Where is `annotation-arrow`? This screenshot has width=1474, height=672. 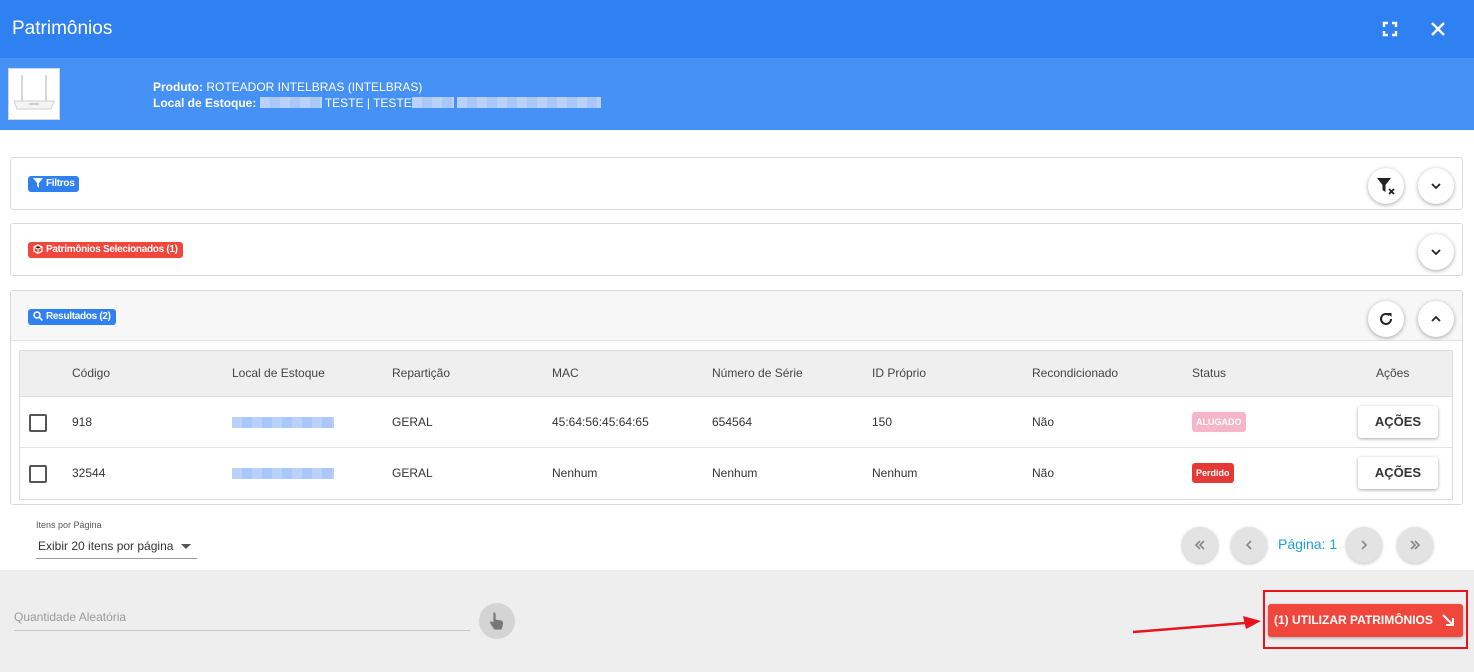 annotation-arrow is located at coordinates (1197, 625).